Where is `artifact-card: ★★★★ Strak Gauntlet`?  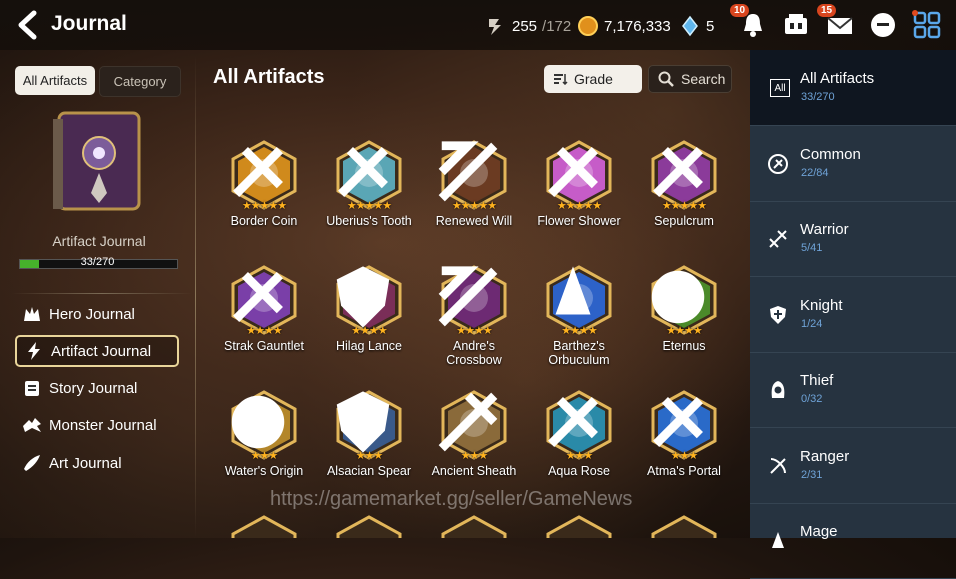
artifact-card: ★★★★ Strak Gauntlet is located at coordinates (264, 309).